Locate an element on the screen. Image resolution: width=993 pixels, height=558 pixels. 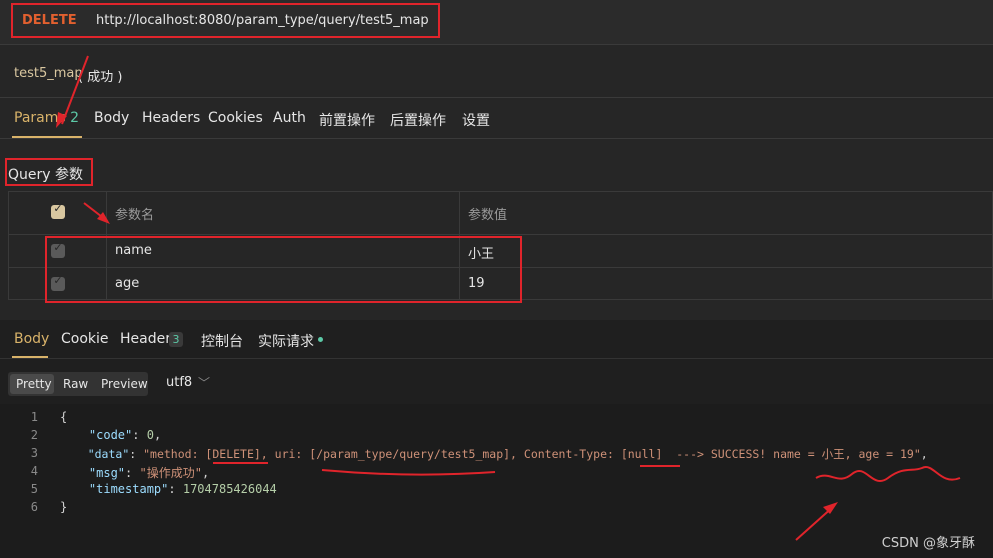
annotation-arrow is located at coordinates (75, 90).